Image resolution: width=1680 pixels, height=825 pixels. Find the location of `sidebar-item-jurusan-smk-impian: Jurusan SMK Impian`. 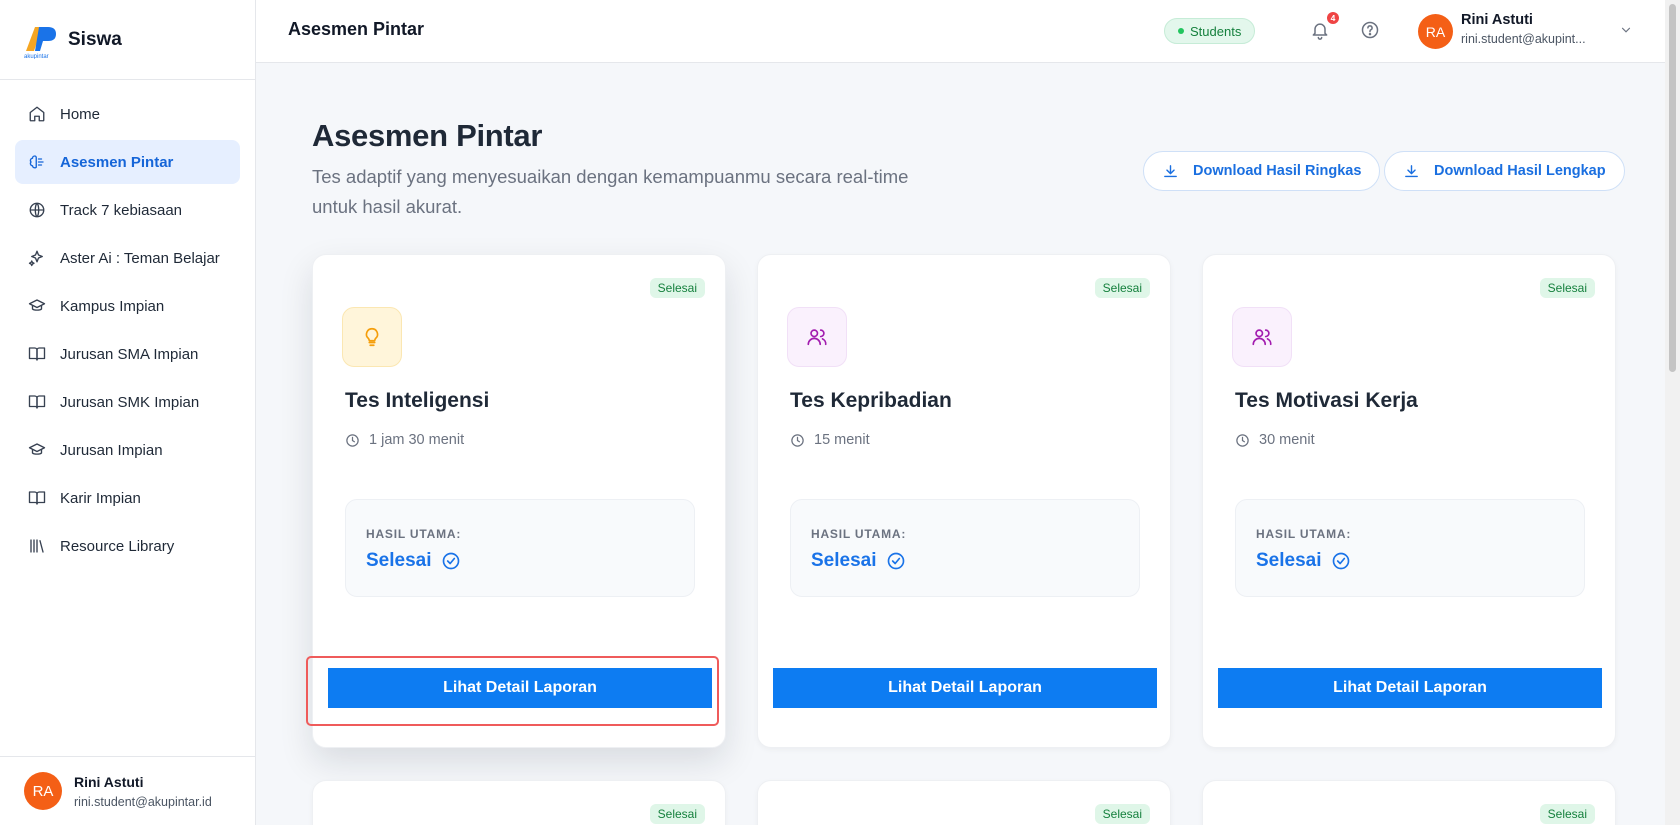

sidebar-item-jurusan-smk-impian: Jurusan SMK Impian is located at coordinates (127, 402).